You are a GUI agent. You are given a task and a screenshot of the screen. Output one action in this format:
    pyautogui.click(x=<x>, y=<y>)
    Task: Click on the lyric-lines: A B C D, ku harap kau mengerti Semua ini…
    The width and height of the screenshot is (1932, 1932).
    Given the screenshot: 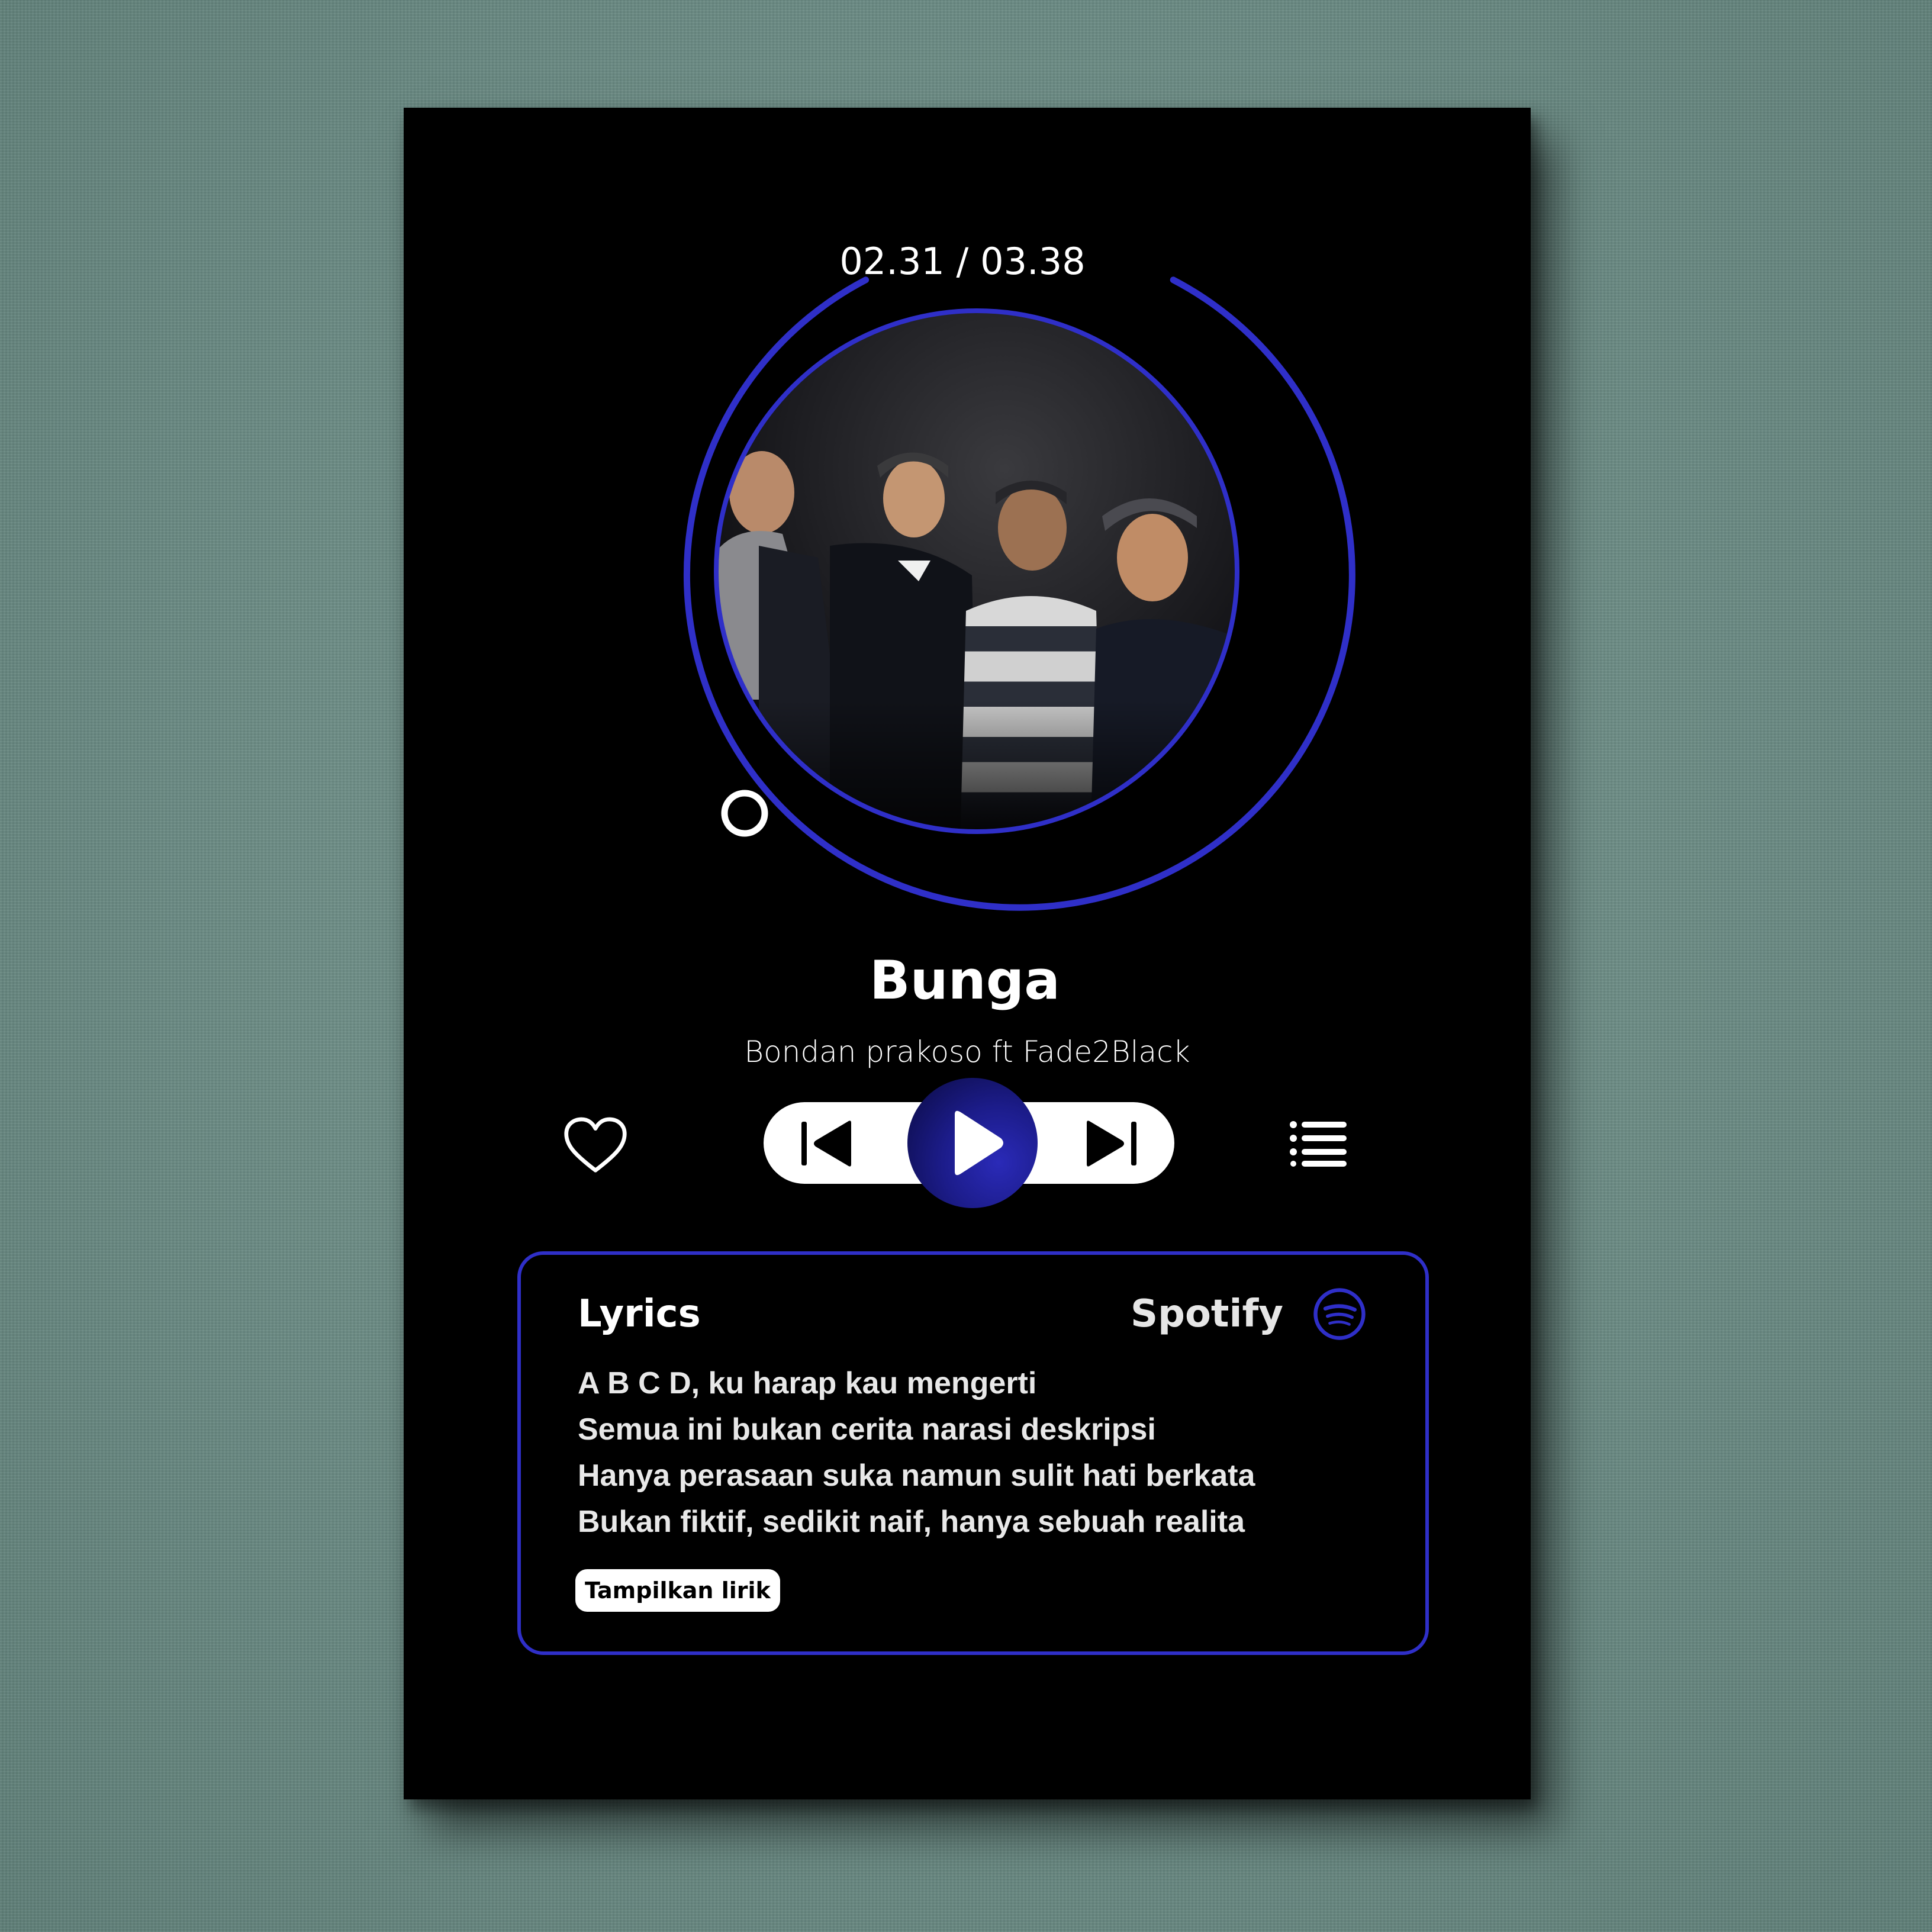 What is the action you would take?
    pyautogui.click(x=987, y=1452)
    